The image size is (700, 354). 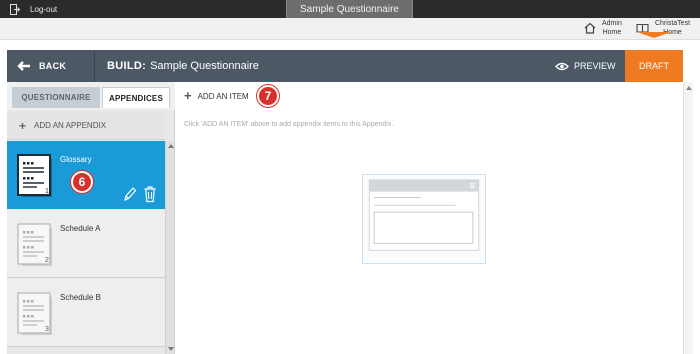 What do you see at coordinates (127, 66) in the screenshot?
I see `build-prefix: BUILD:` at bounding box center [127, 66].